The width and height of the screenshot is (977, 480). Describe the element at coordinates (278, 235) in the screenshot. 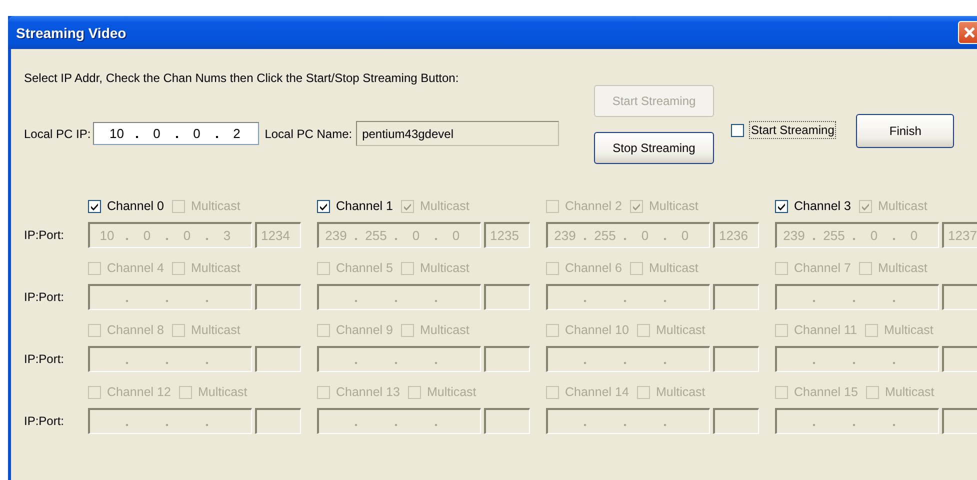

I see `port-field: 1234` at that location.